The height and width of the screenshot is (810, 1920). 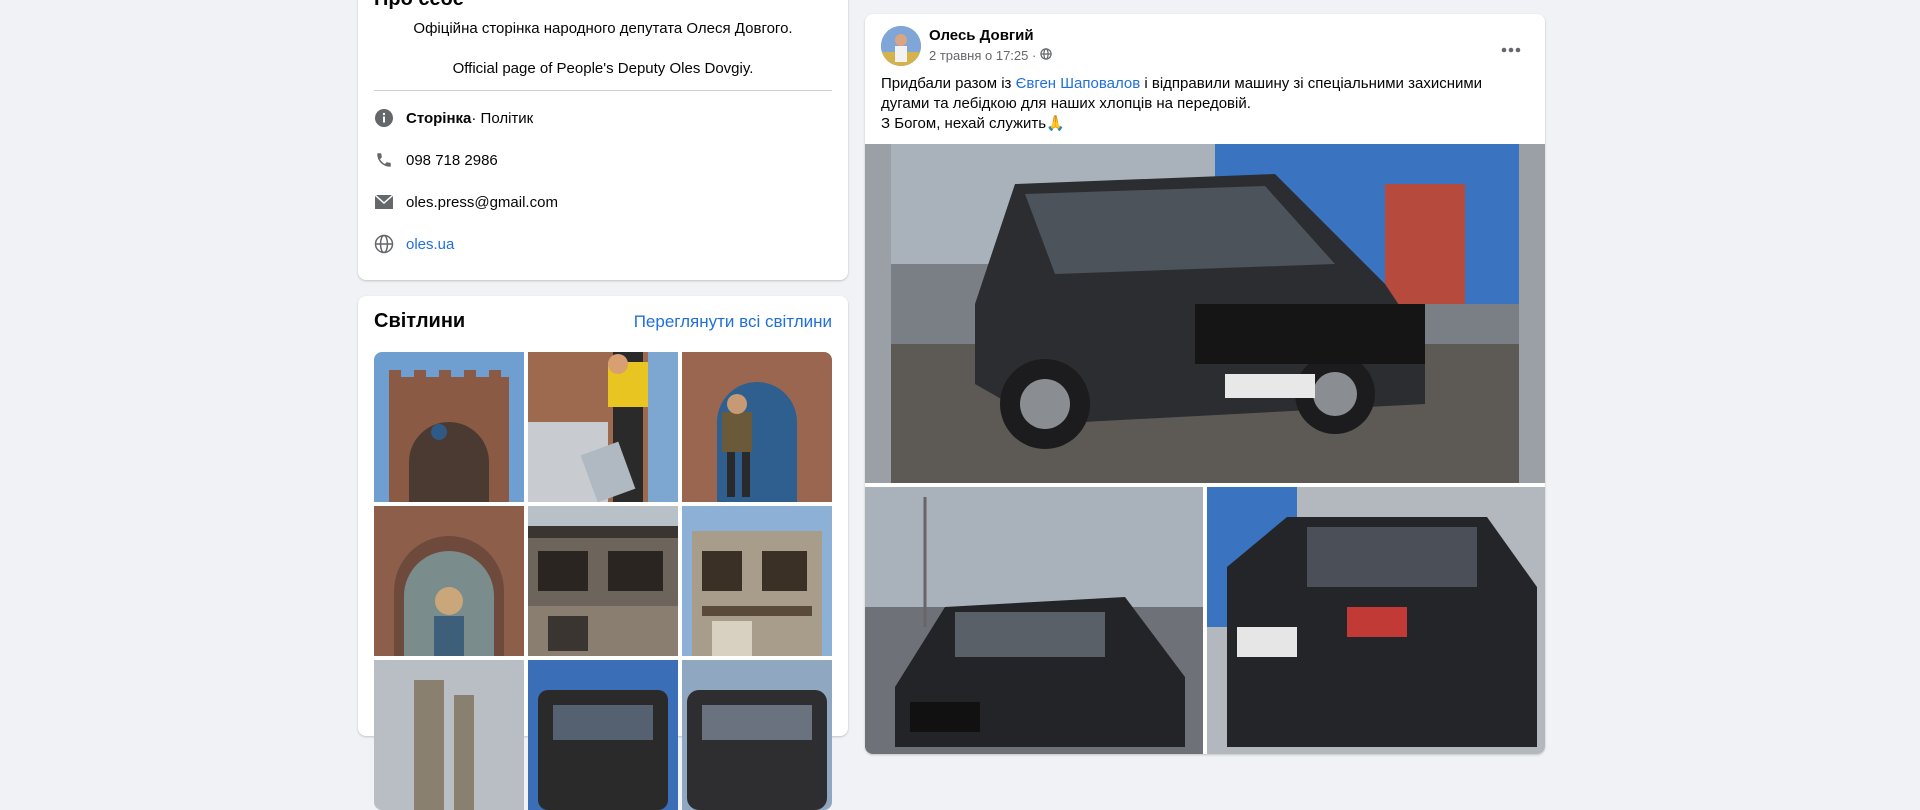 What do you see at coordinates (901, 46) in the screenshot?
I see `author-avatar` at bounding box center [901, 46].